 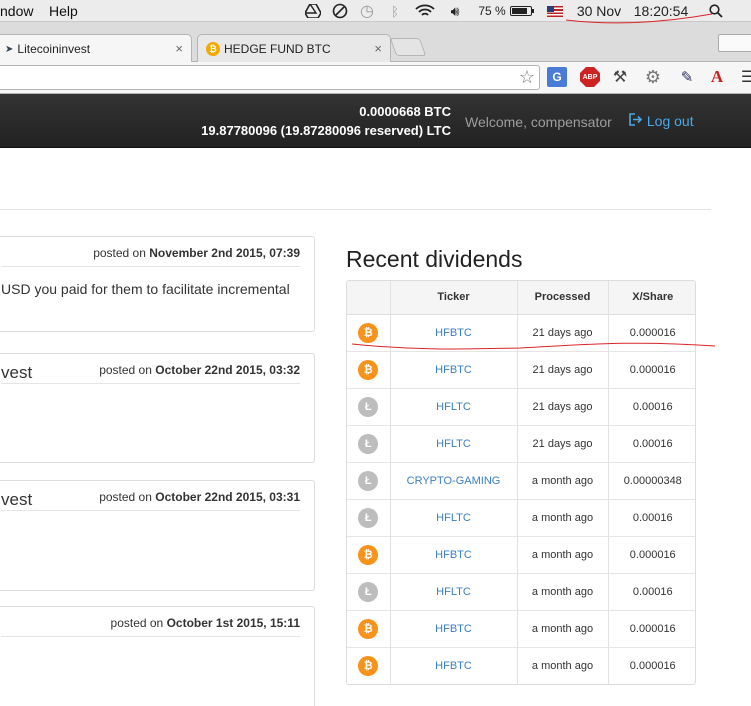 I want to click on browser-tab-strip: ➤ Litecoininvest × ₿ HEDGE FUND BTC ×, so click(x=375, y=42).